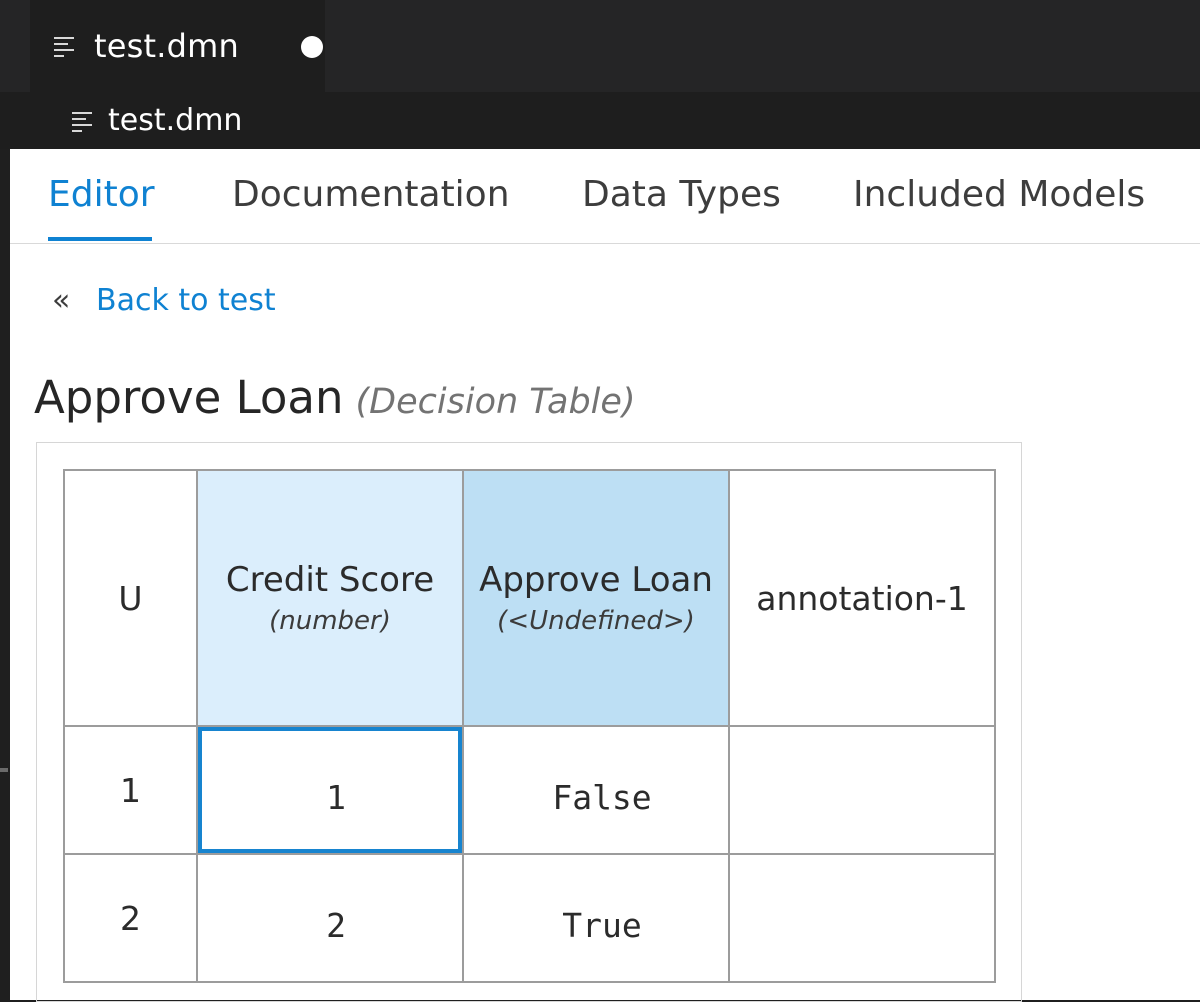  Describe the element at coordinates (681, 205) in the screenshot. I see `tab-data-types: Data Types` at that location.